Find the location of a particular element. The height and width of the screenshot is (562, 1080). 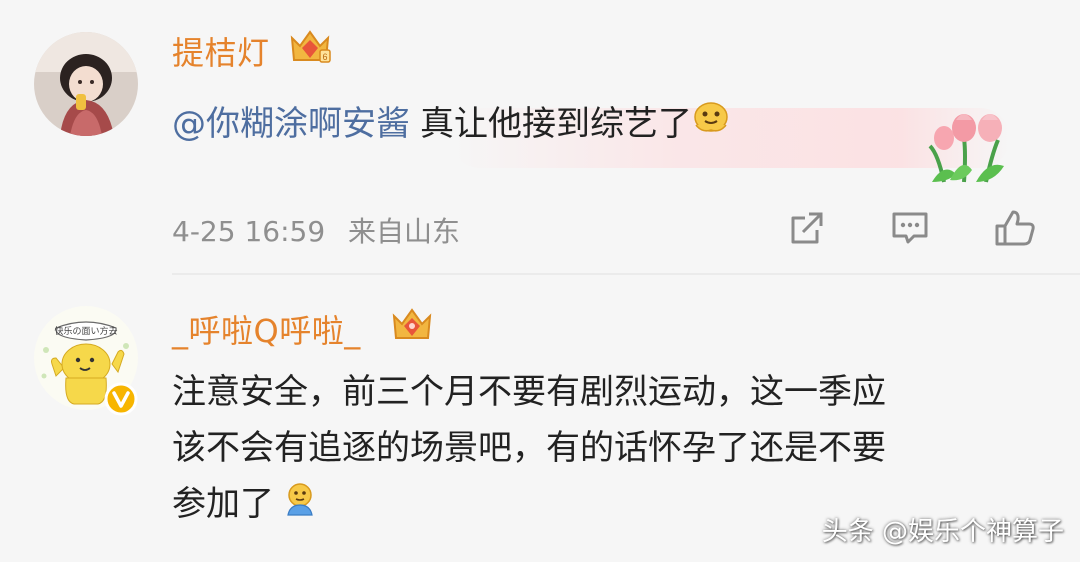

watermark: 头条 @娱乐个神算子 is located at coordinates (942, 532).